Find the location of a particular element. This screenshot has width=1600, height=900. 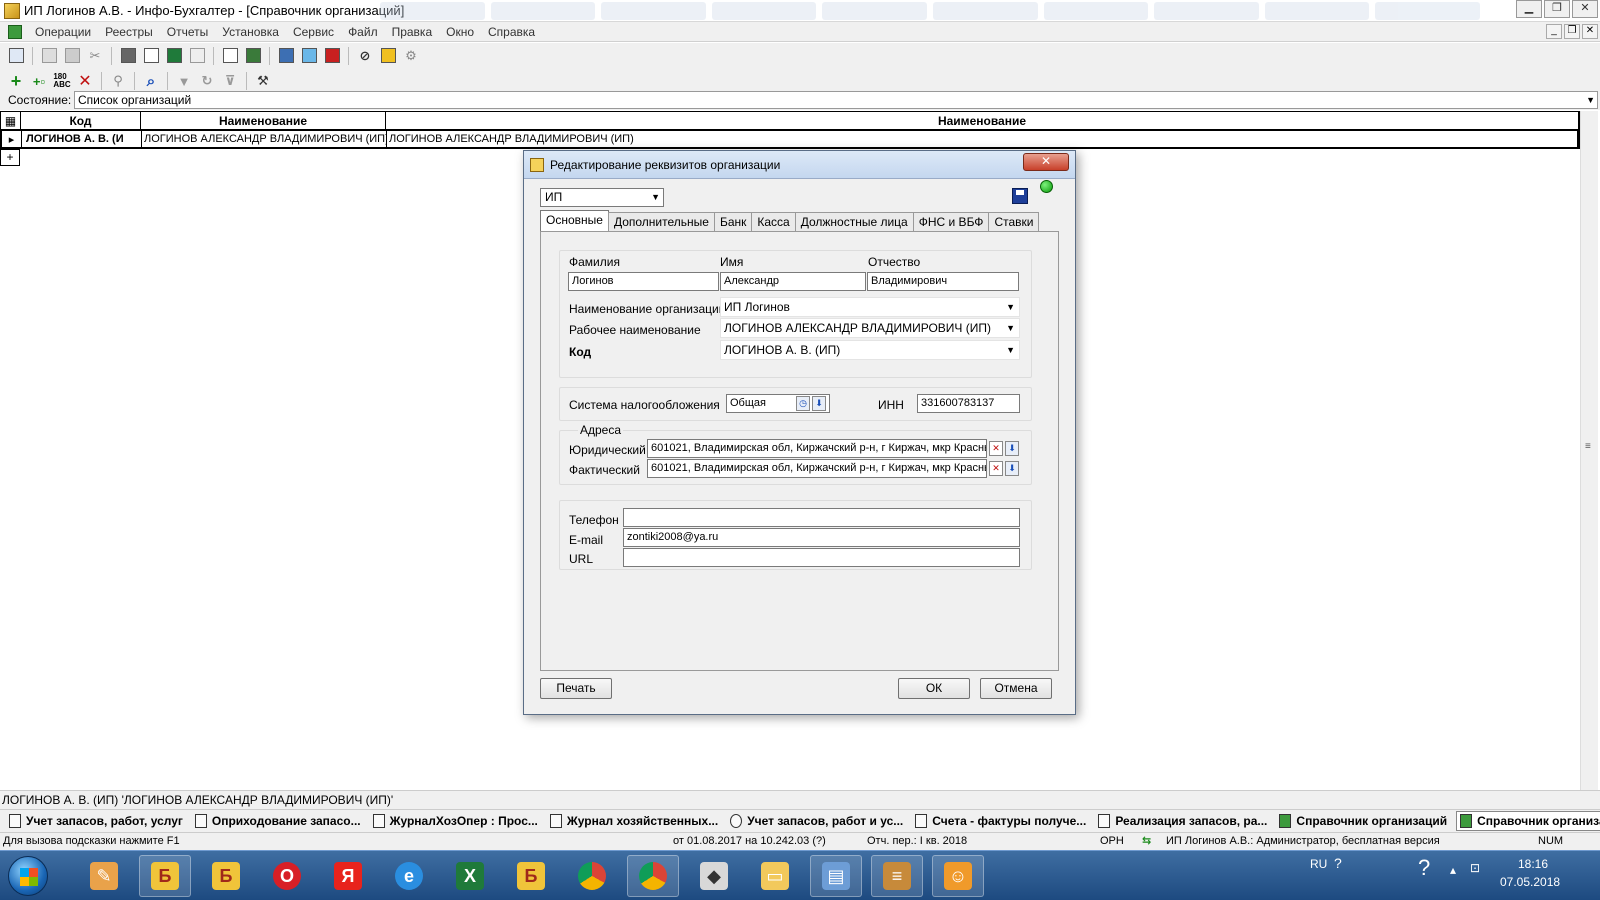

org-name-select: ИП Логинов ▼ is located at coordinates (870, 307).